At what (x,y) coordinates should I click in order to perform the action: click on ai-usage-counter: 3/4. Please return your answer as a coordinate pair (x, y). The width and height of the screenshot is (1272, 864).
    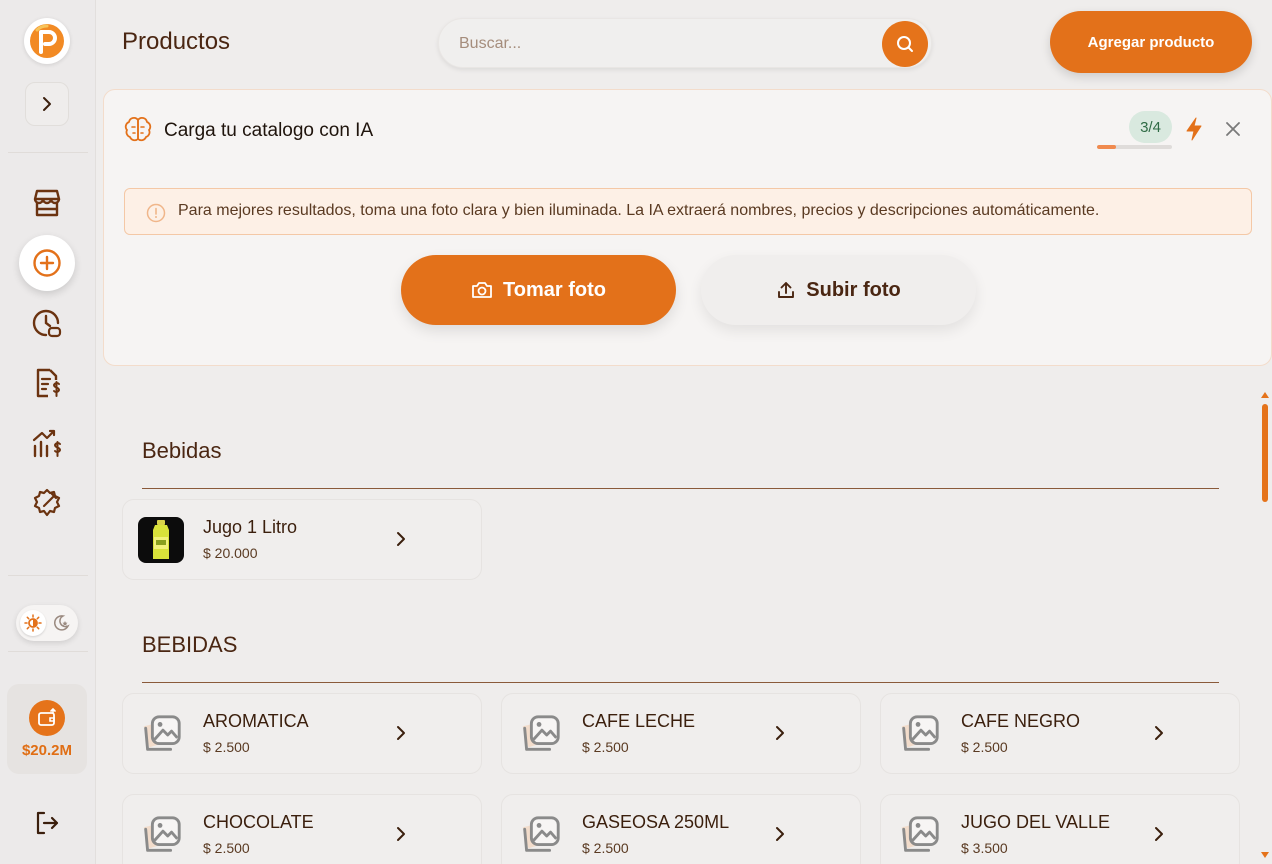
    Looking at the image, I should click on (1150, 127).